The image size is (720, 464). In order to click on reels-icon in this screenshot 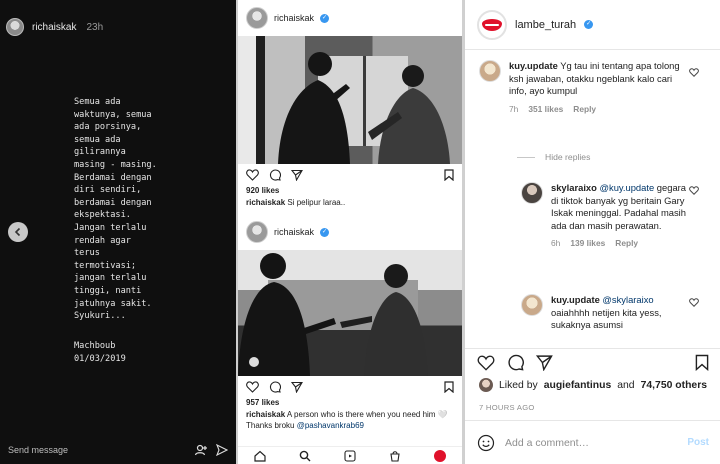, I will do `click(350, 455)`.